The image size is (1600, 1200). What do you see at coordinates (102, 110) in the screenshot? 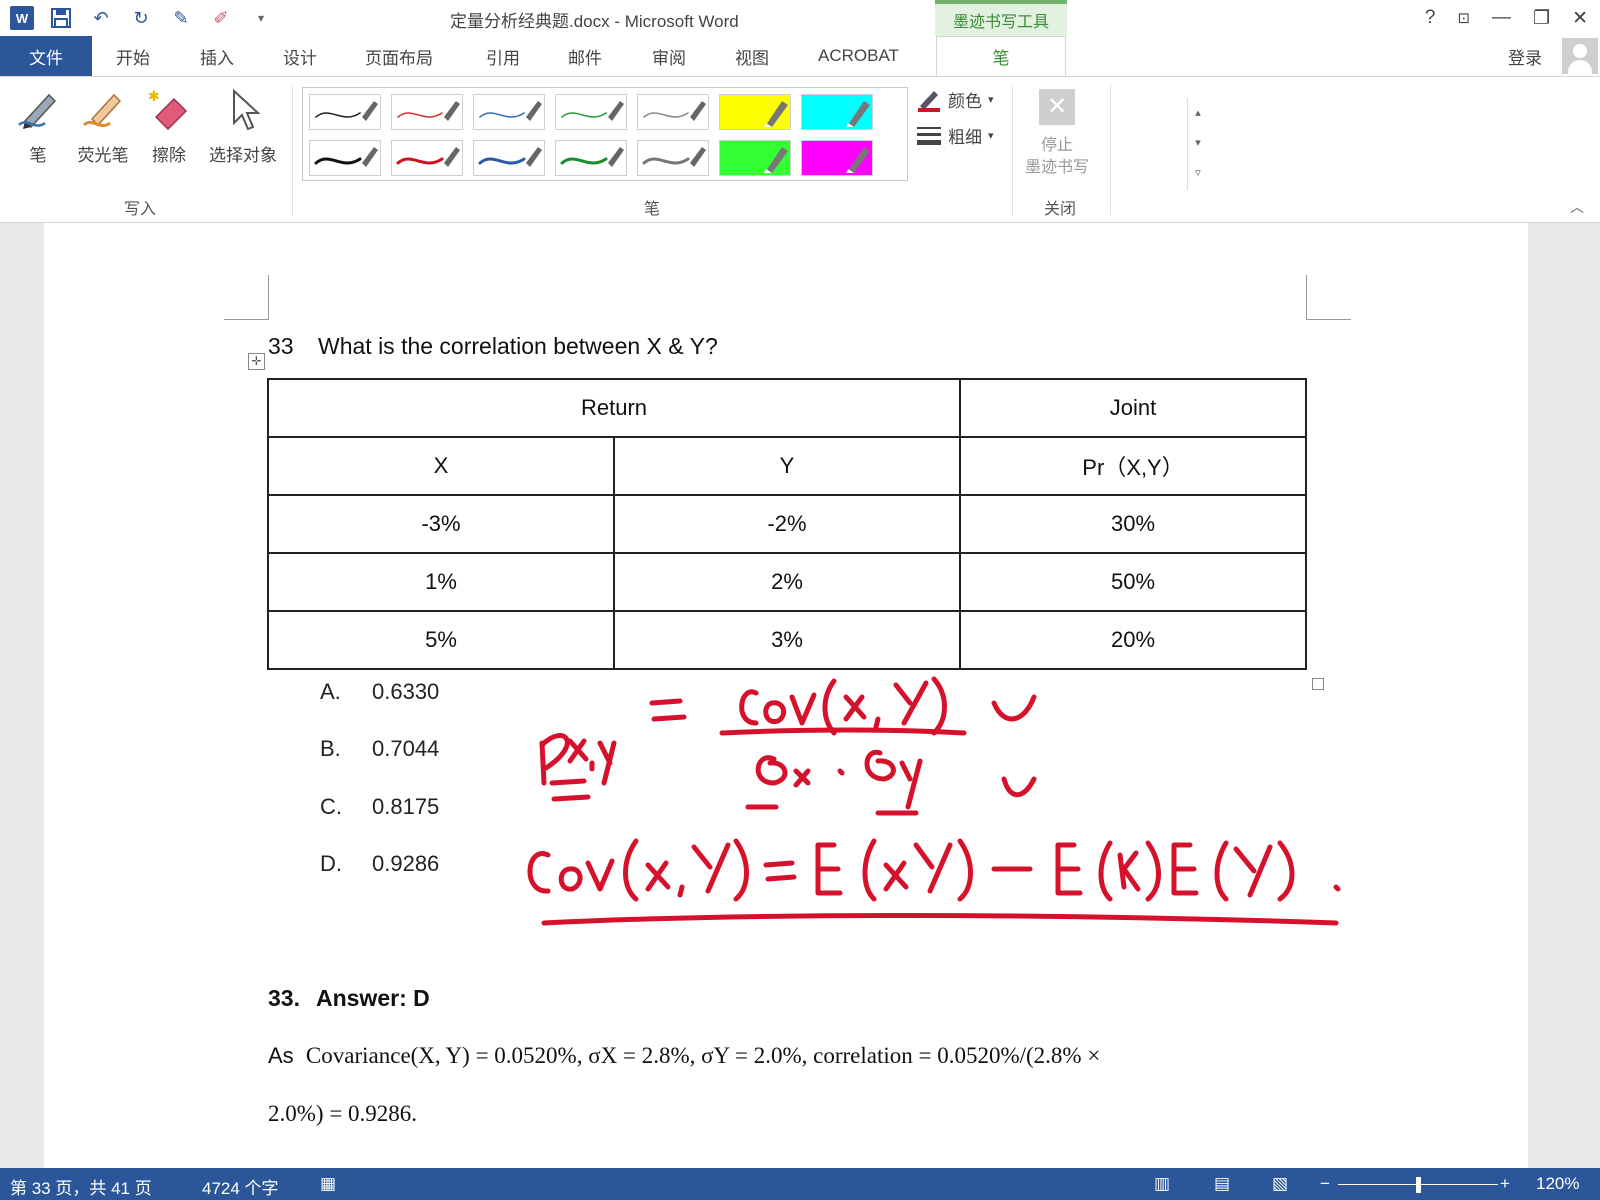
I see `highlighter-icon` at bounding box center [102, 110].